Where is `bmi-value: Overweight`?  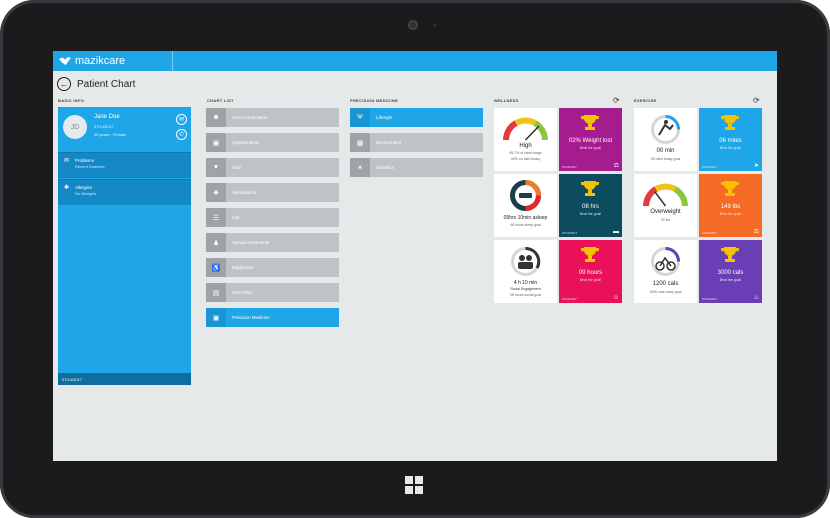
bmi-value: Overweight is located at coordinates (665, 212).